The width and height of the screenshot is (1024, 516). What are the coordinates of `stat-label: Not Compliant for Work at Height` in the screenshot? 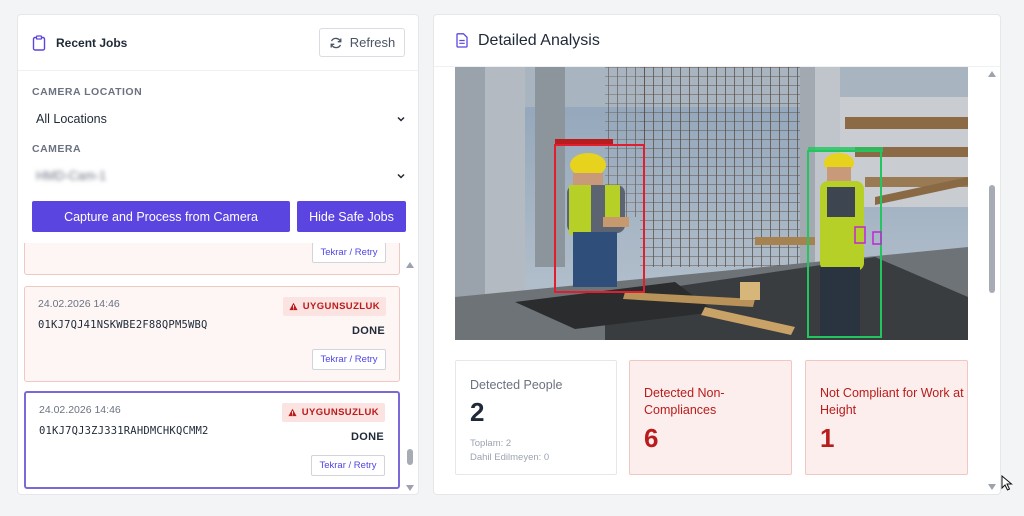 It's located at (892, 401).